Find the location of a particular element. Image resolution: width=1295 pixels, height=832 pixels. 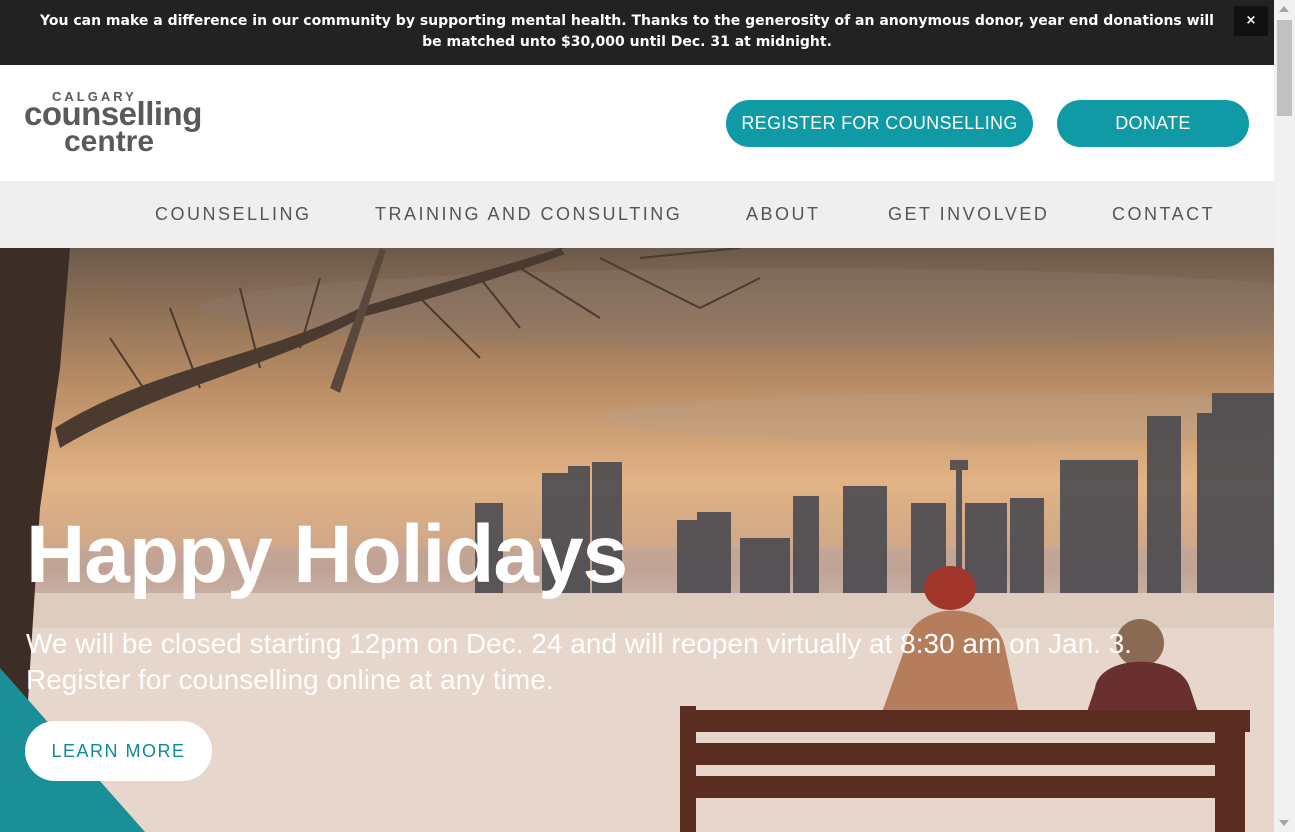

logo-line2: centre is located at coordinates (109, 141).